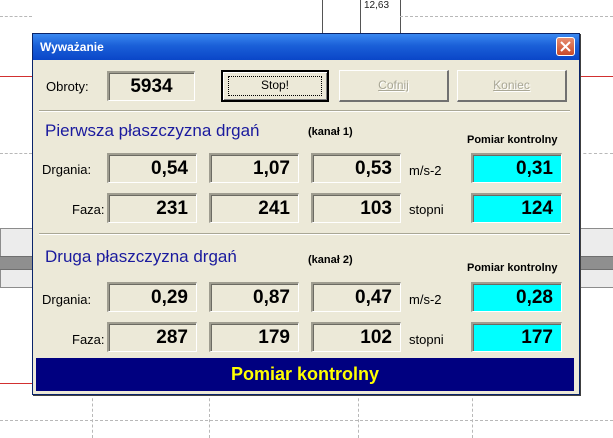  What do you see at coordinates (67, 86) in the screenshot?
I see `rpm-label: Obroty:` at bounding box center [67, 86].